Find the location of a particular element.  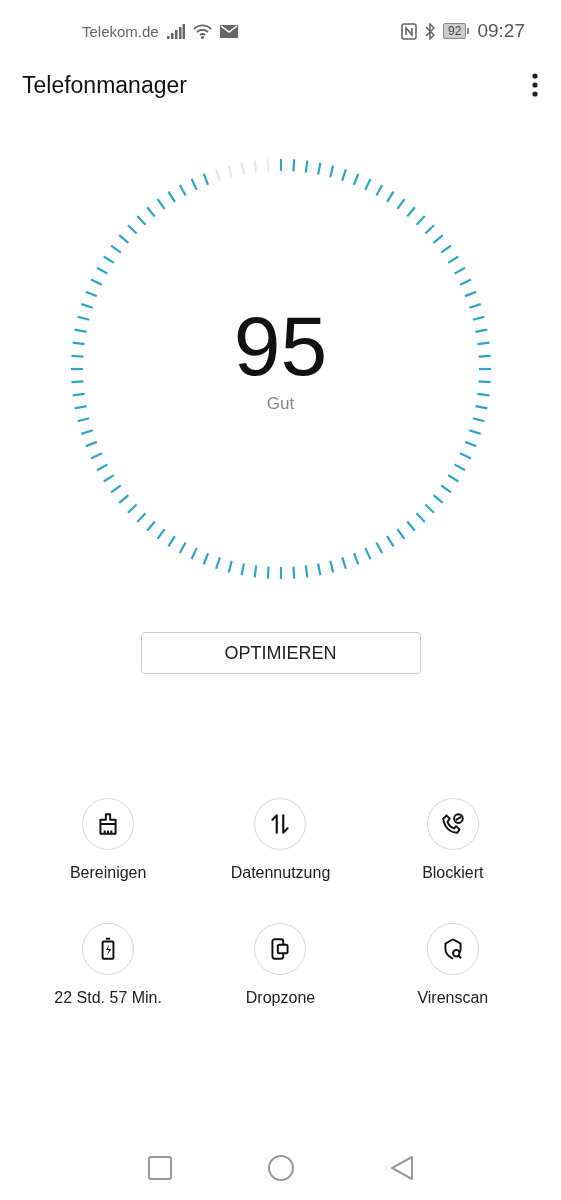

tool-label: 22 Std. 57 Min. is located at coordinates (108, 998).